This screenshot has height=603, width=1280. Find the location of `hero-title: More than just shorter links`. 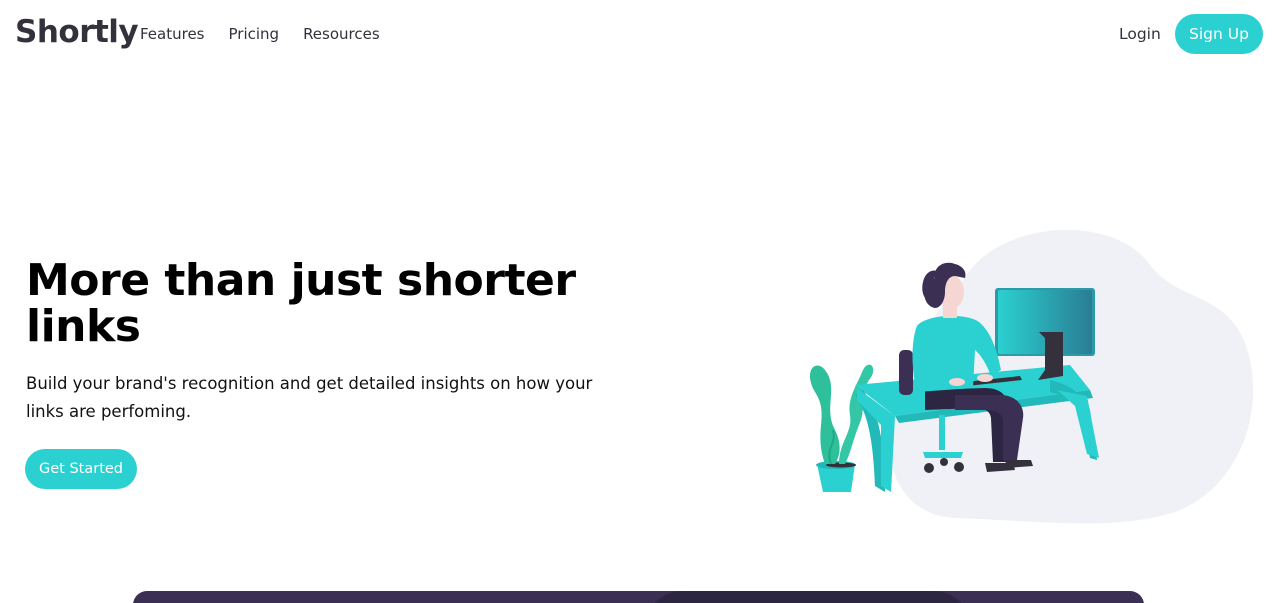

hero-title: More than just shorter links is located at coordinates (301, 303).